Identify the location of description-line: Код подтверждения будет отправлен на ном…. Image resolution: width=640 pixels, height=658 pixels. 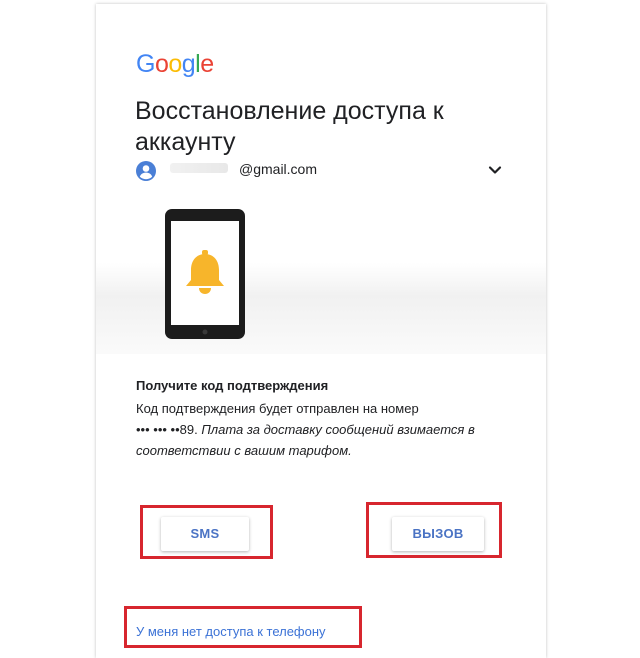
(277, 408).